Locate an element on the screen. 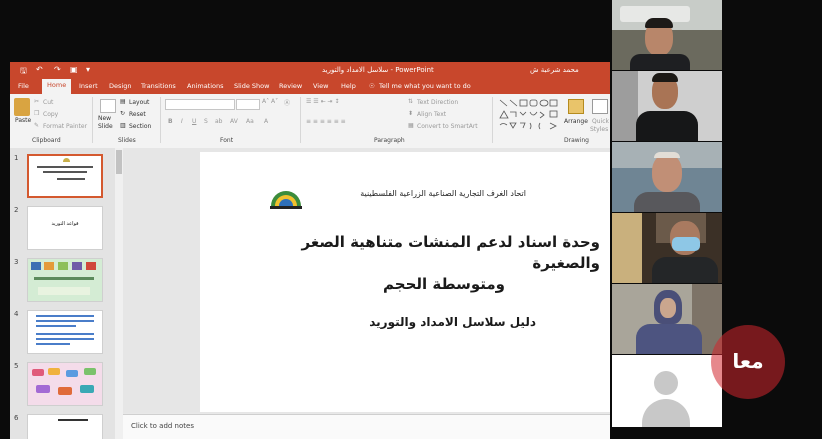  start-from-beginning-icon: ▣ is located at coordinates (74, 69).